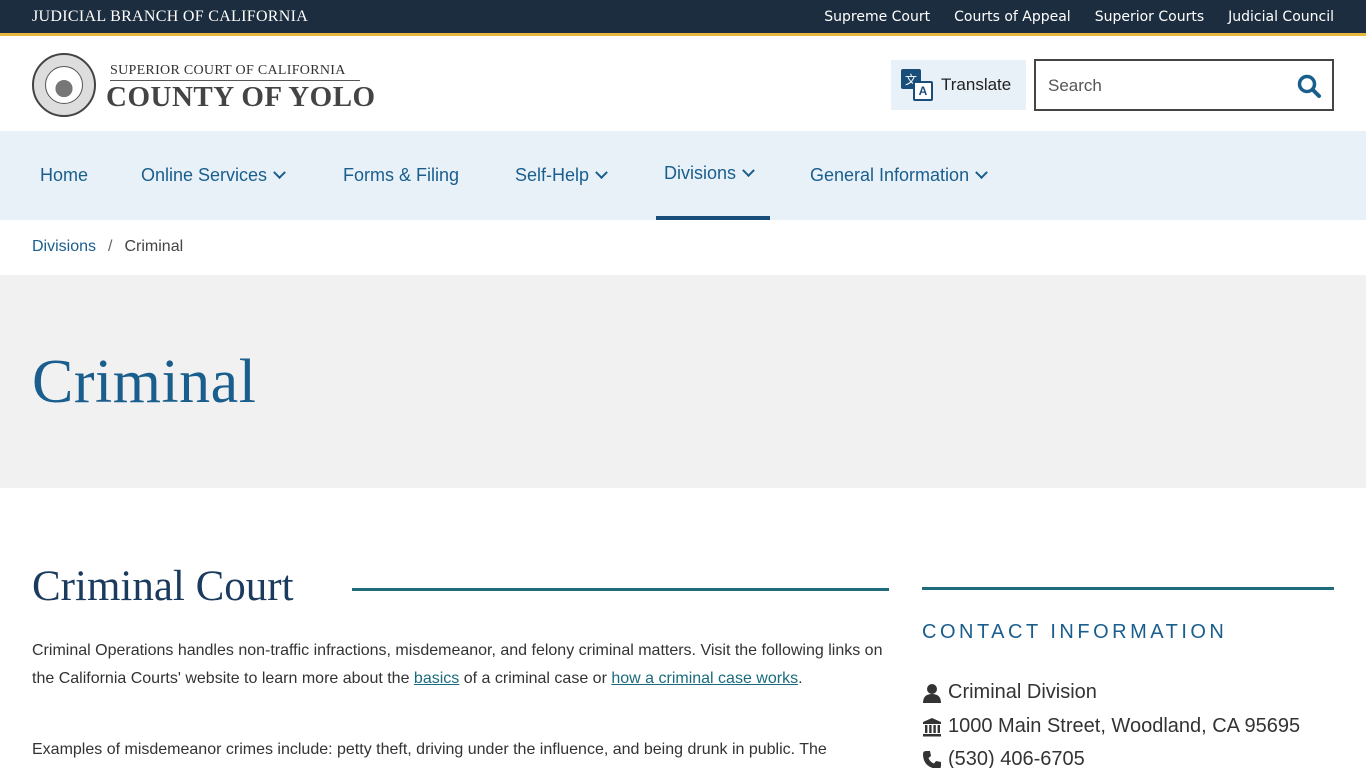 The height and width of the screenshot is (768, 1366). What do you see at coordinates (170, 17) in the screenshot?
I see `judicial-branch-brand: JUDICIAL BRANCH OF CALIFORNIA` at bounding box center [170, 17].